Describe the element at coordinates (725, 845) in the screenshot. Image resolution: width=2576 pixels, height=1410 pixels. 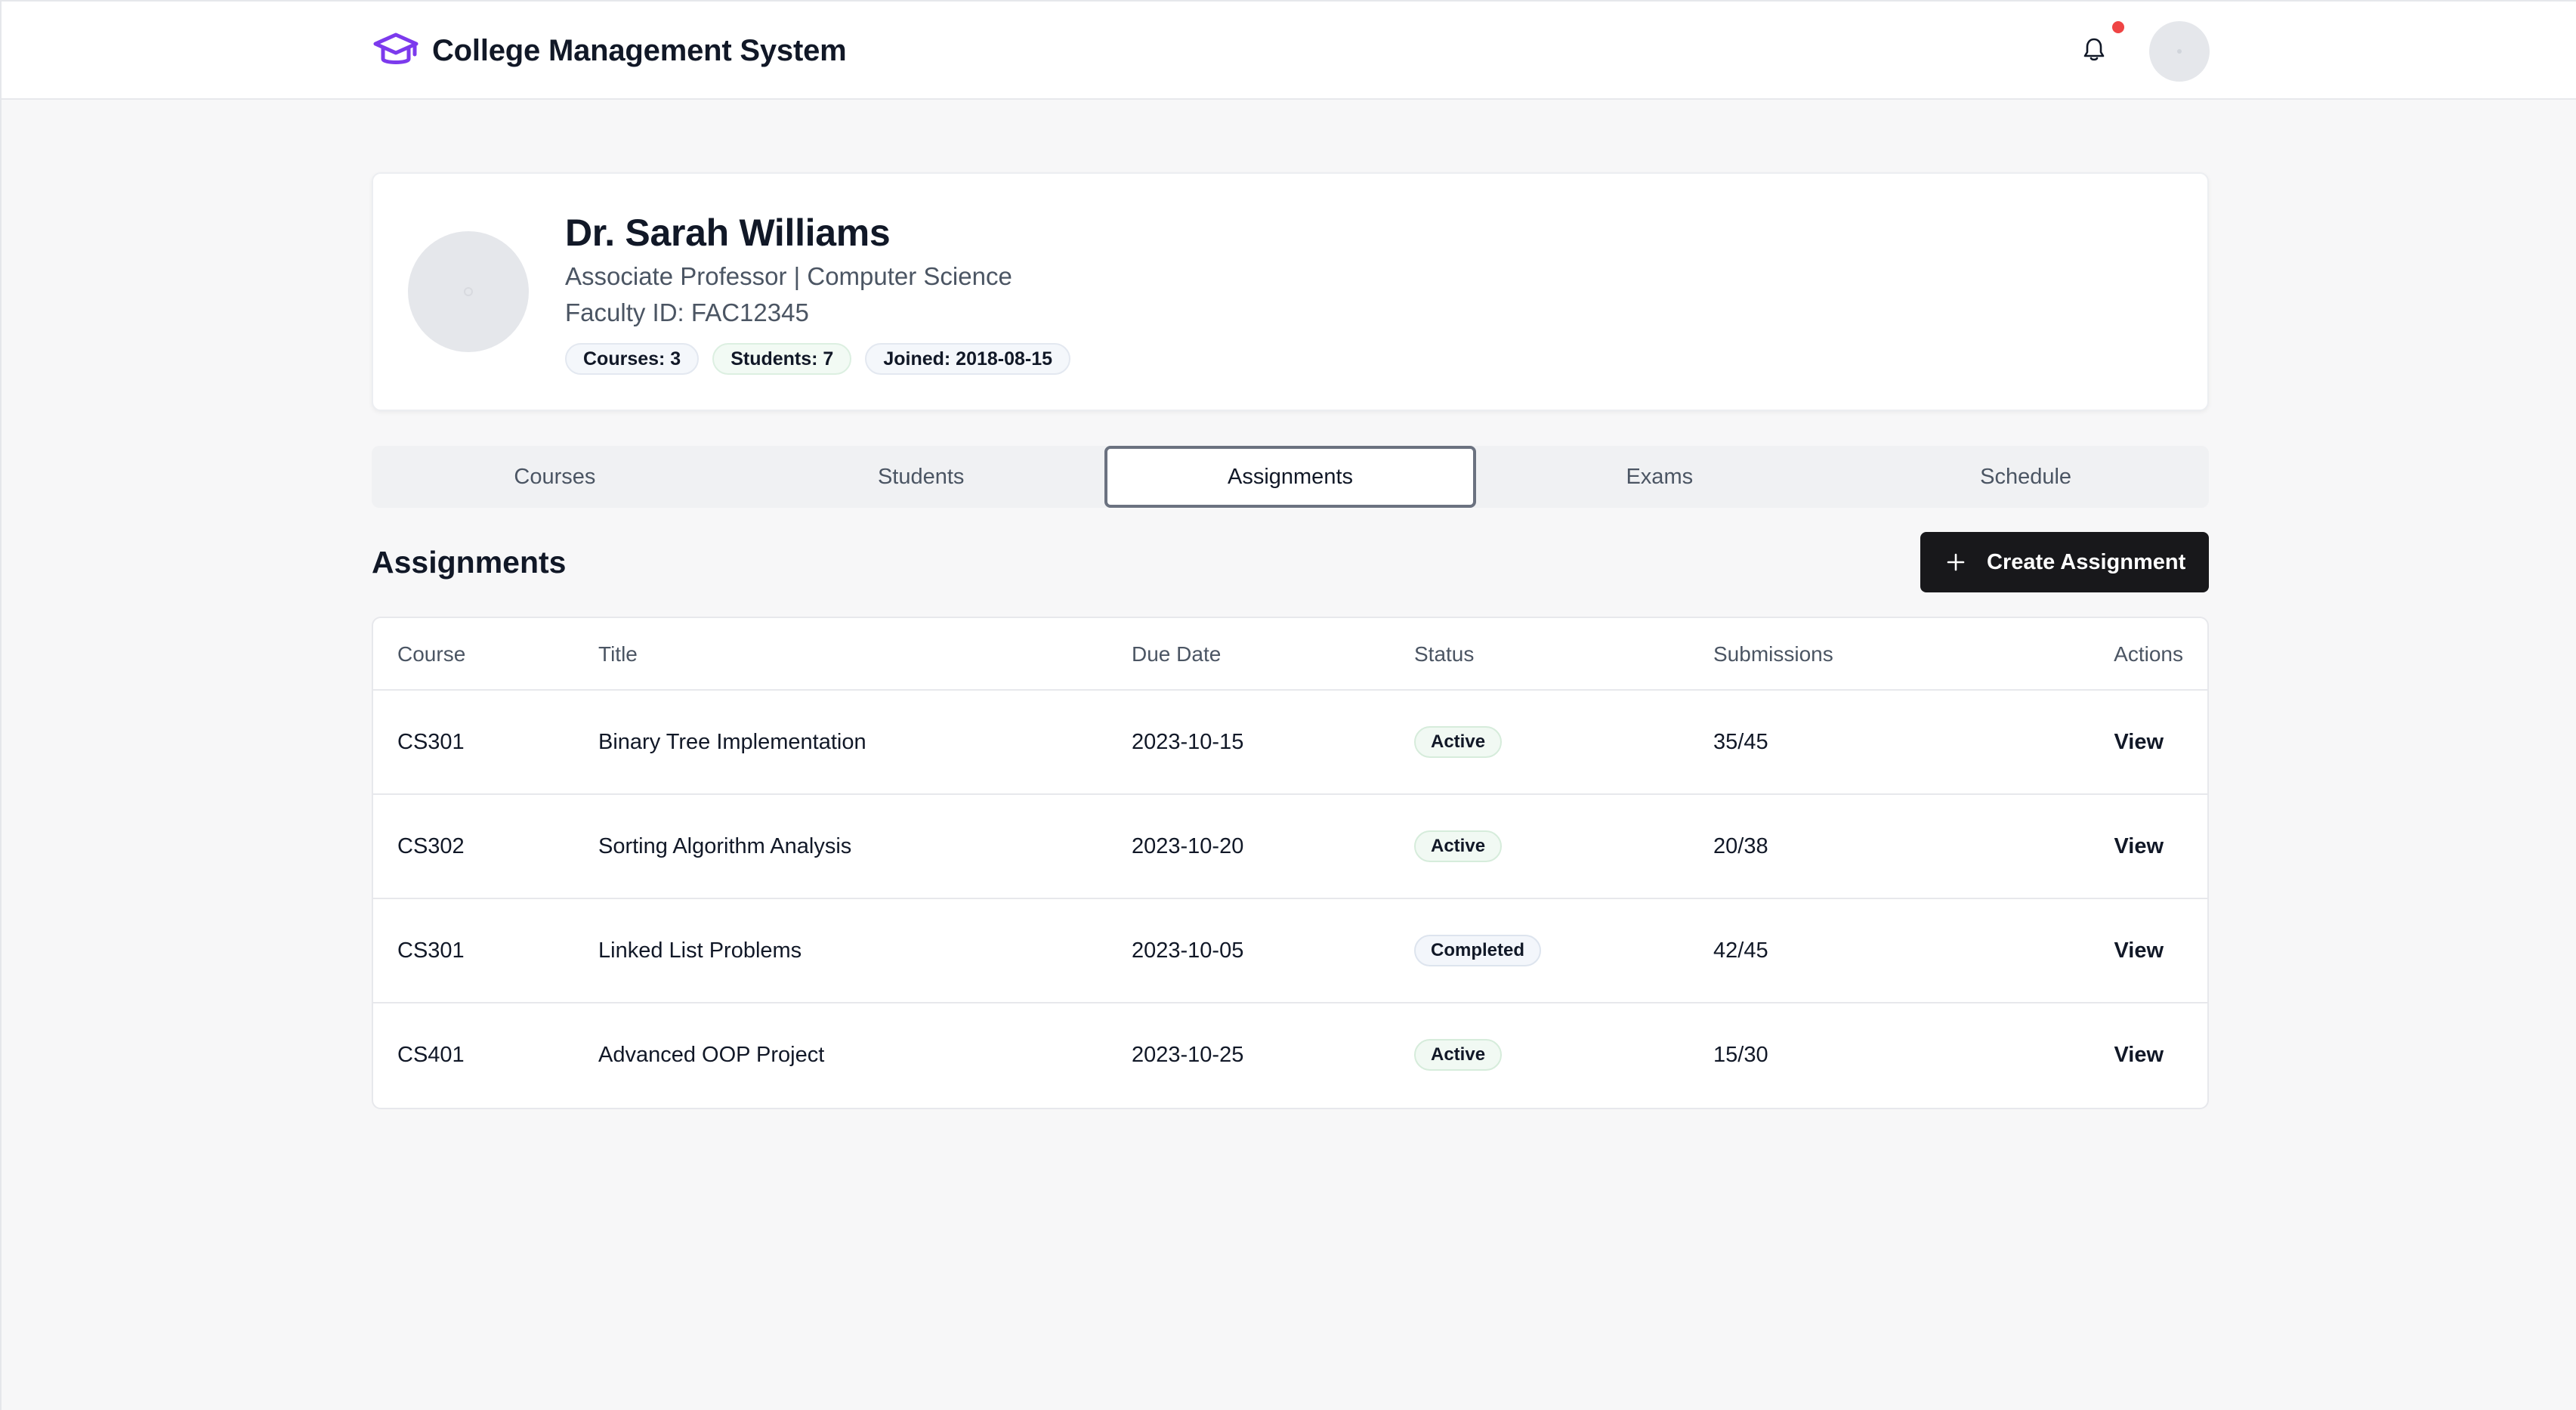
I see `cell-title: Sorting Algorithm Analysis` at that location.